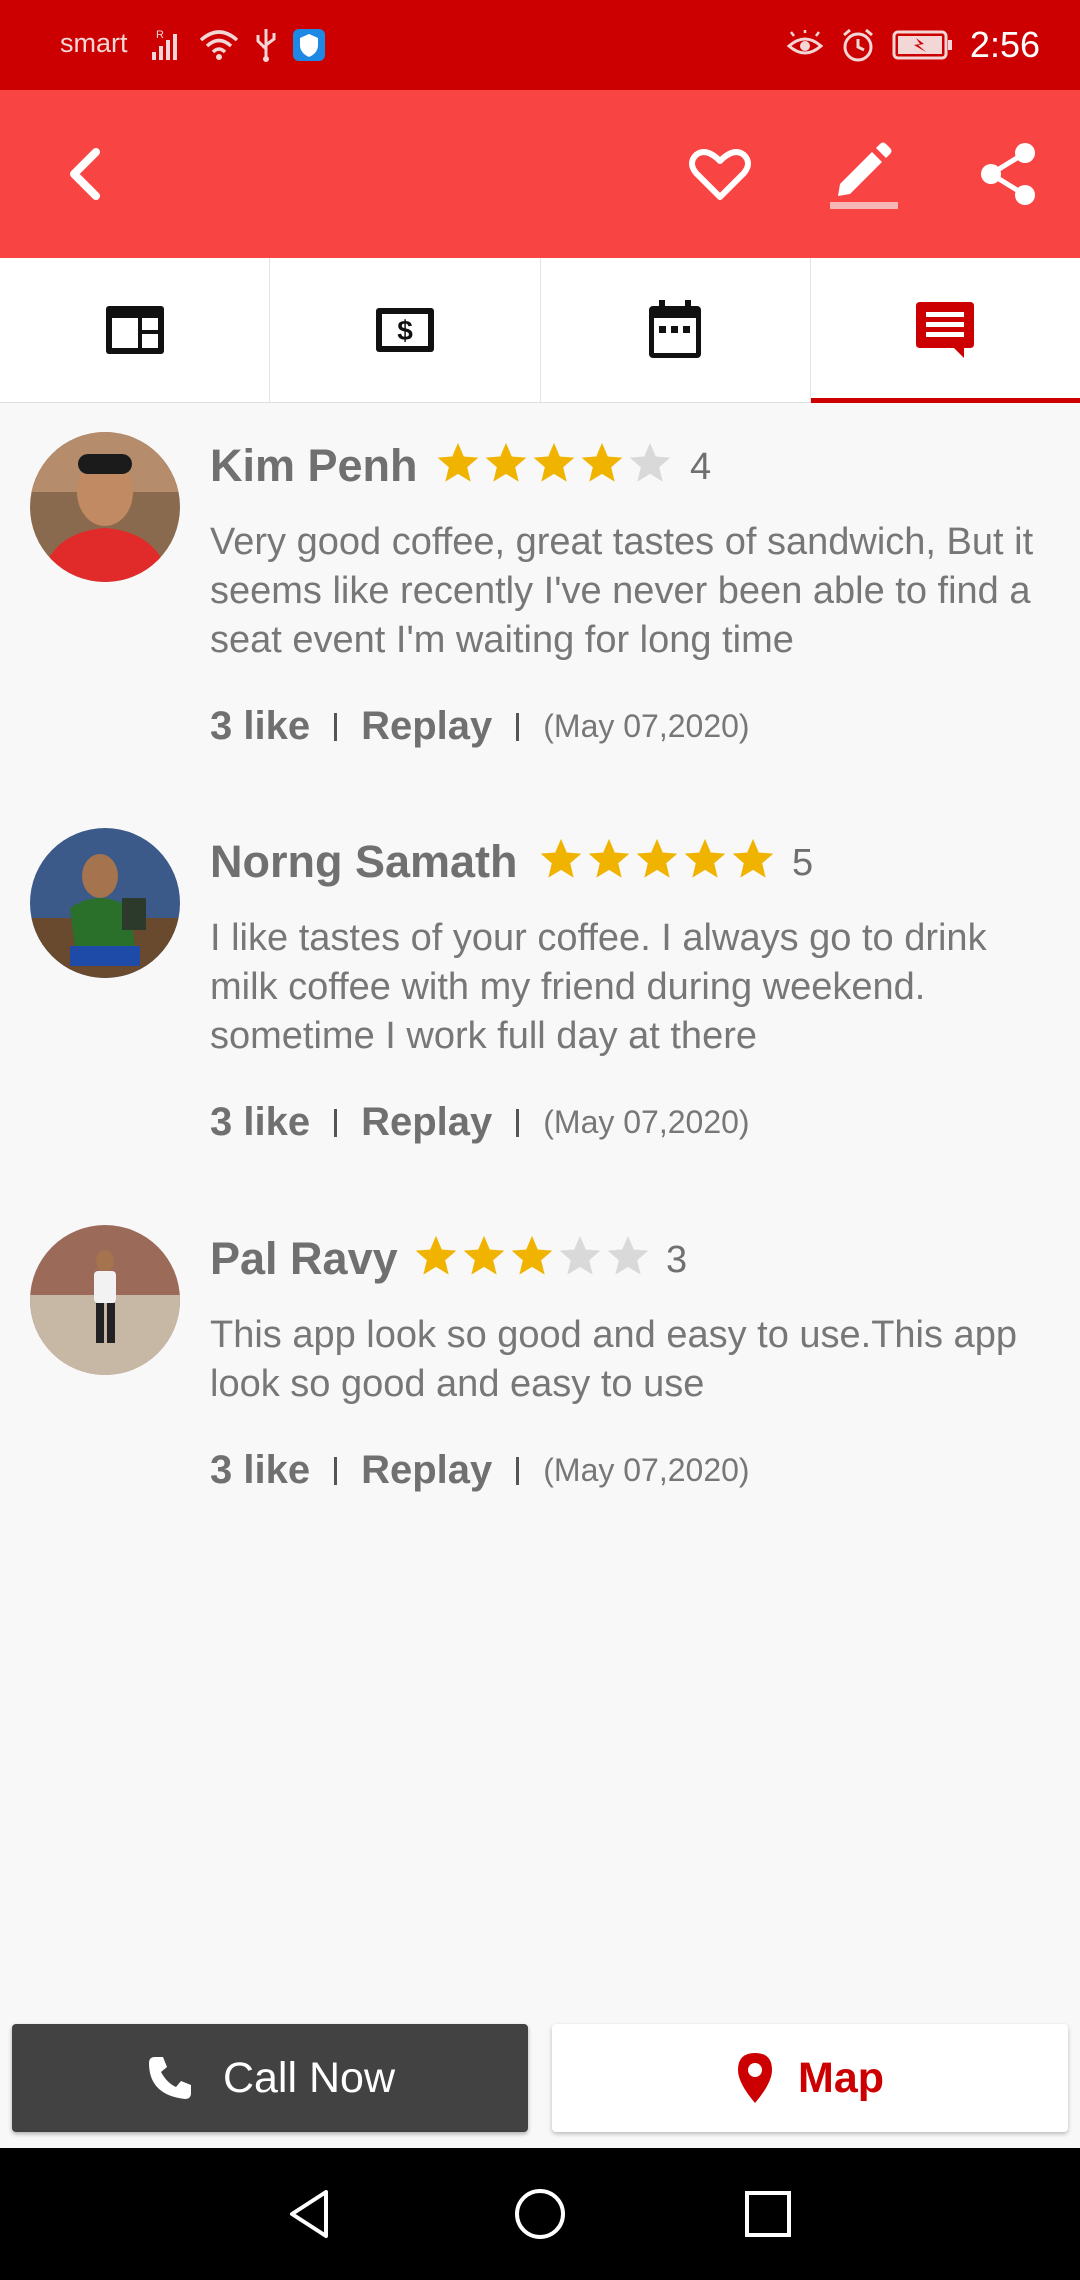  Describe the element at coordinates (160, 35) in the screenshot. I see `svg-text: R` at that location.